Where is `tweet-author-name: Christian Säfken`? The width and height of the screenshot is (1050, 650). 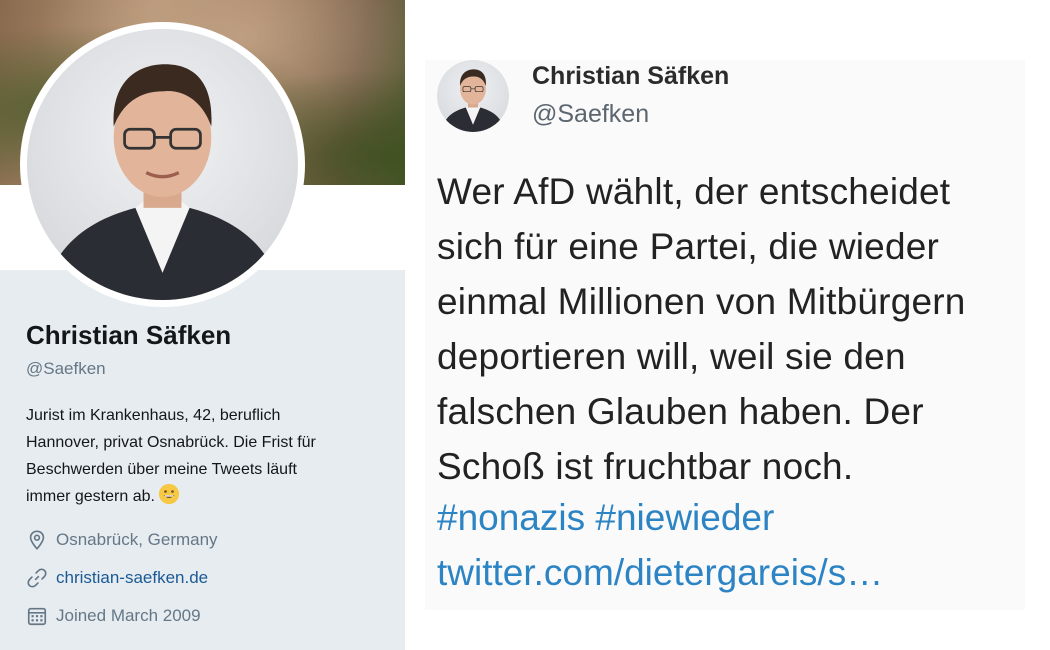 tweet-author-name: Christian Säfken is located at coordinates (630, 76).